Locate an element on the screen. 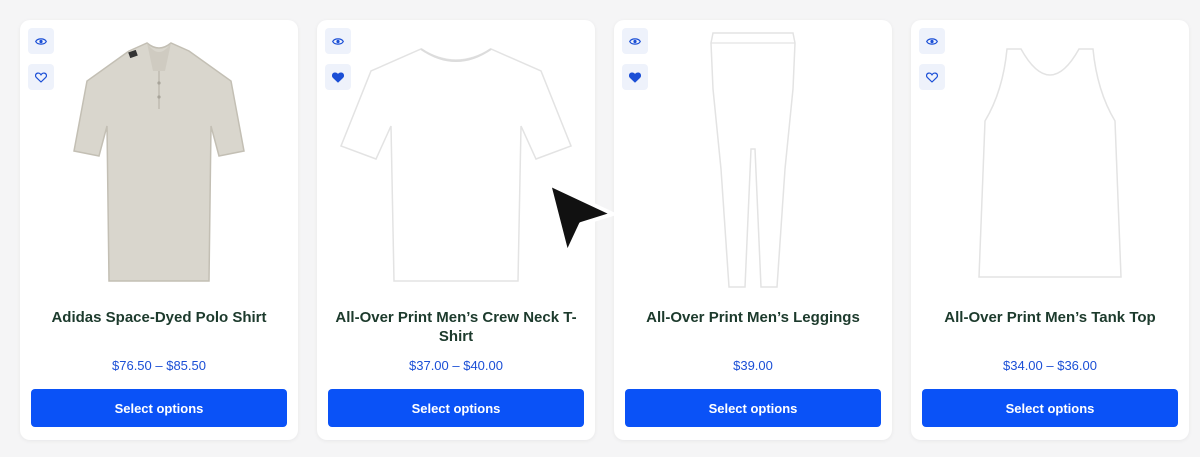 This screenshot has height=457, width=1200. product-title: All-Over Print Men’s Tank Top is located at coordinates (1050, 317).